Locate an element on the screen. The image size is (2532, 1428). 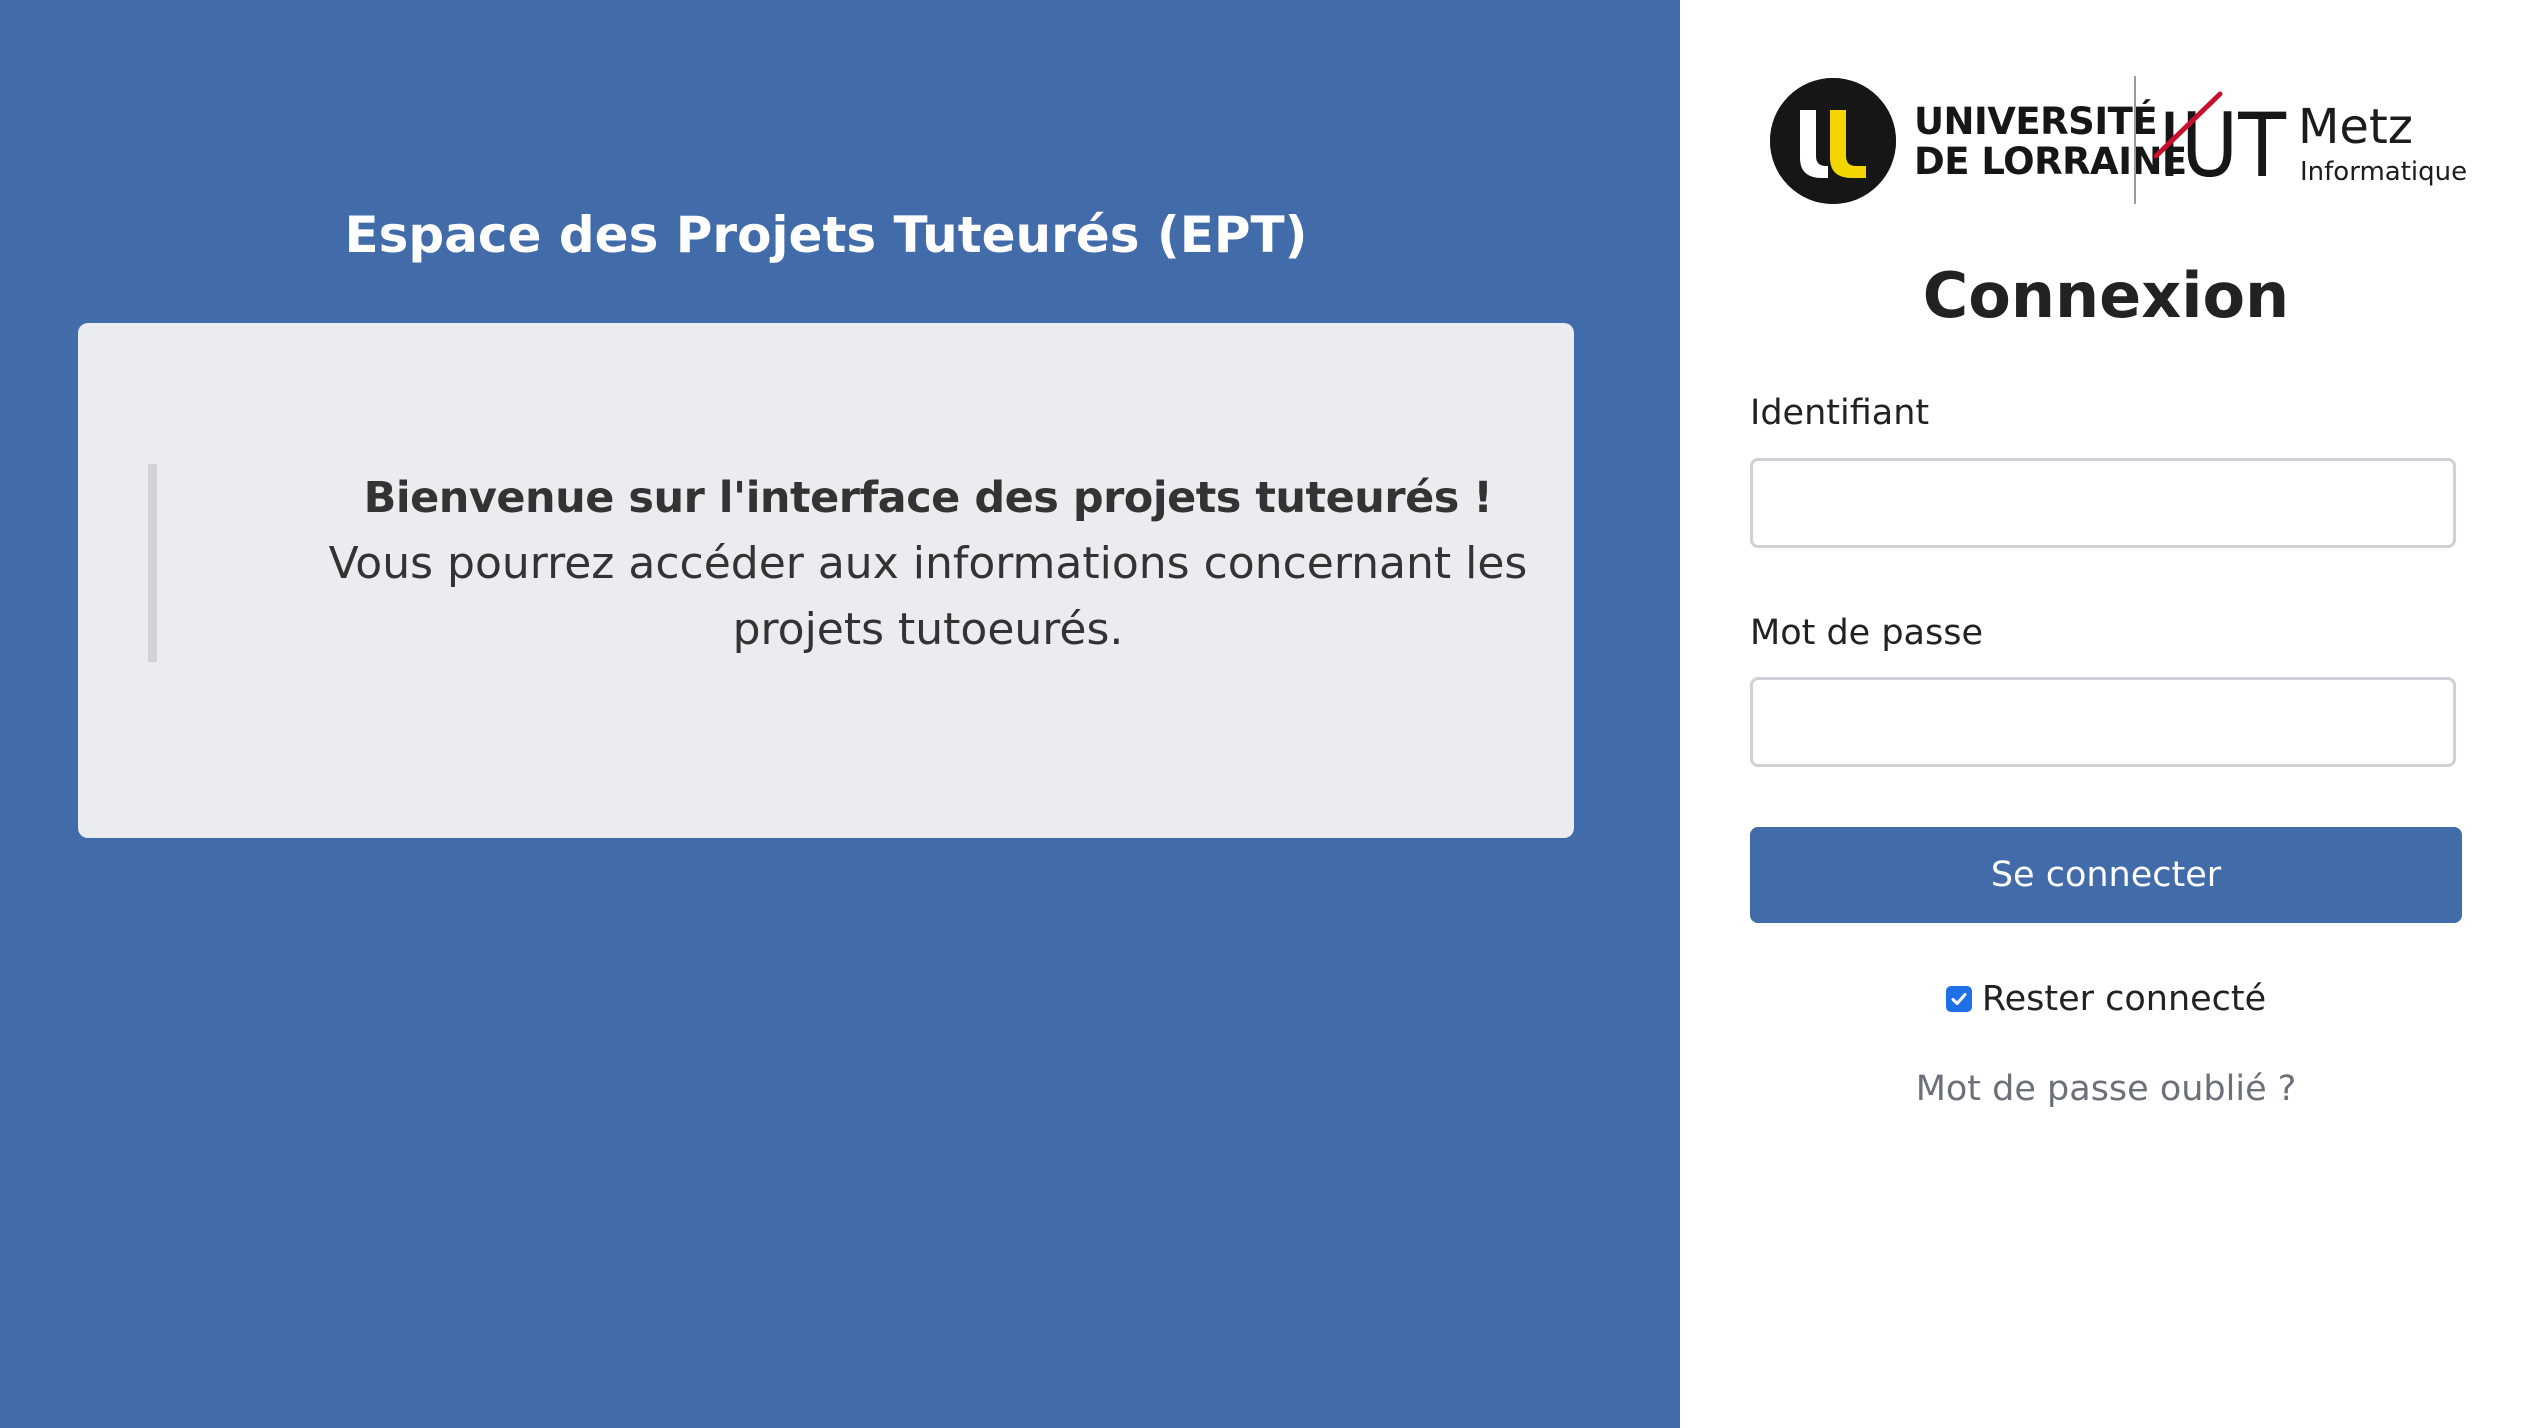
remember-me-label: Rester connecté is located at coordinates (2124, 999).